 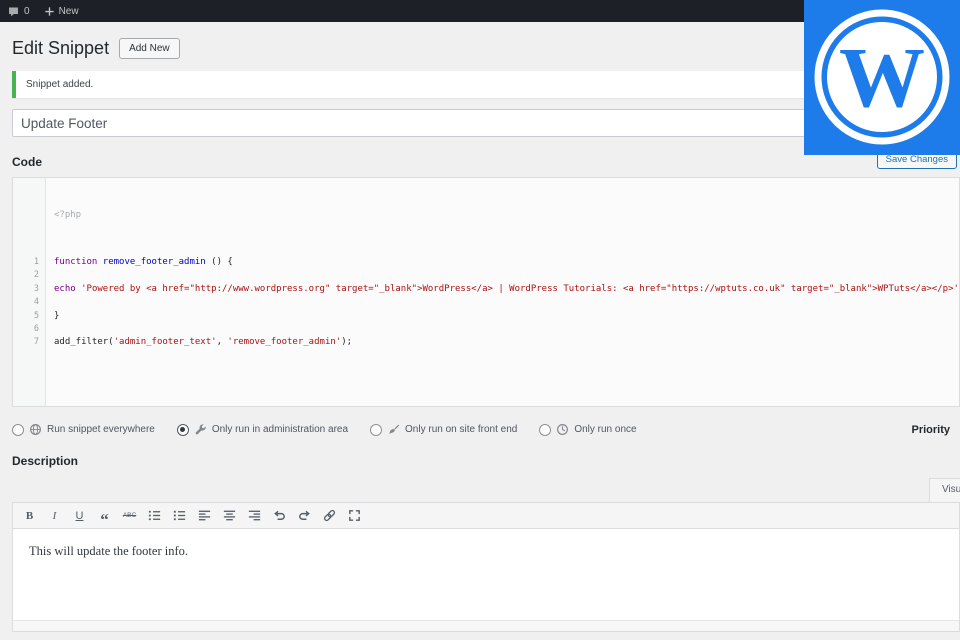 I want to click on description-text: This will update the footer info., so click(x=108, y=551).